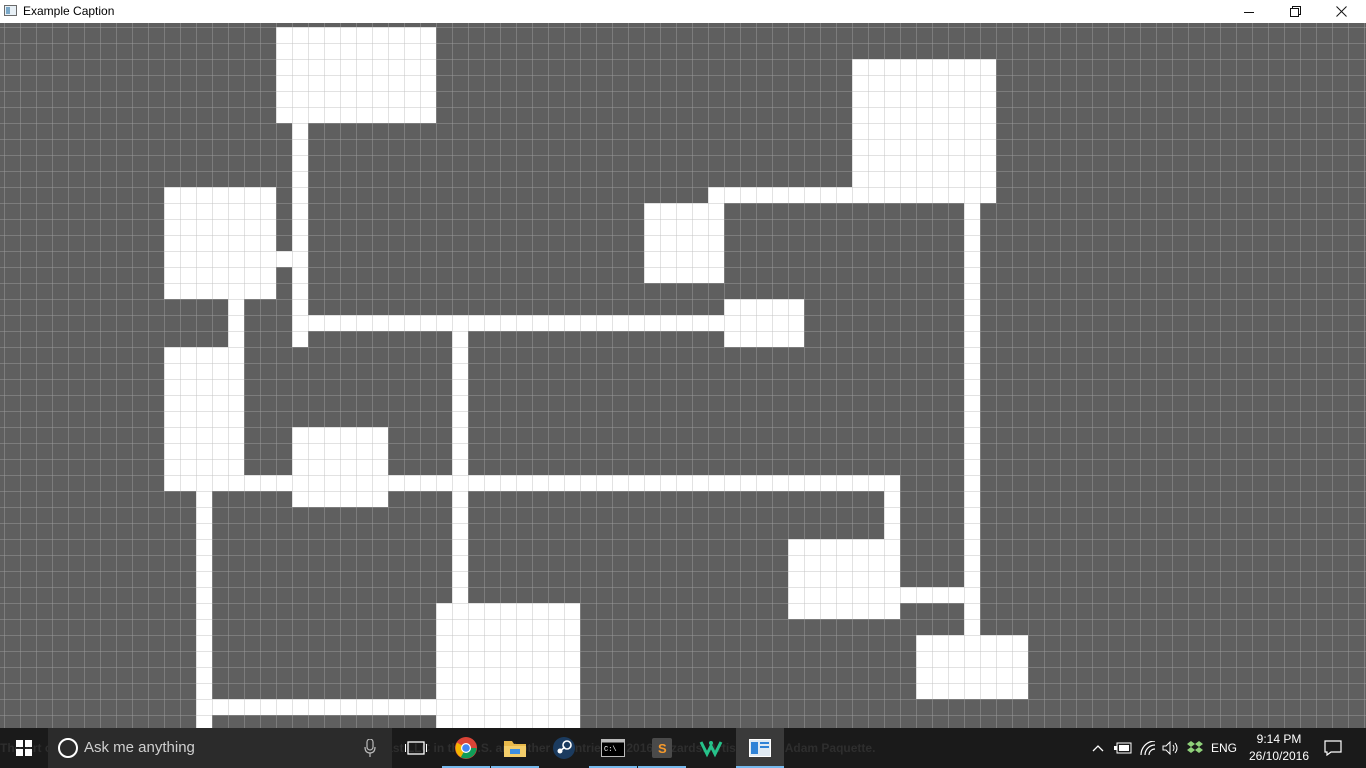 This screenshot has height=768, width=1366. I want to click on task-view-button, so click(416, 748).